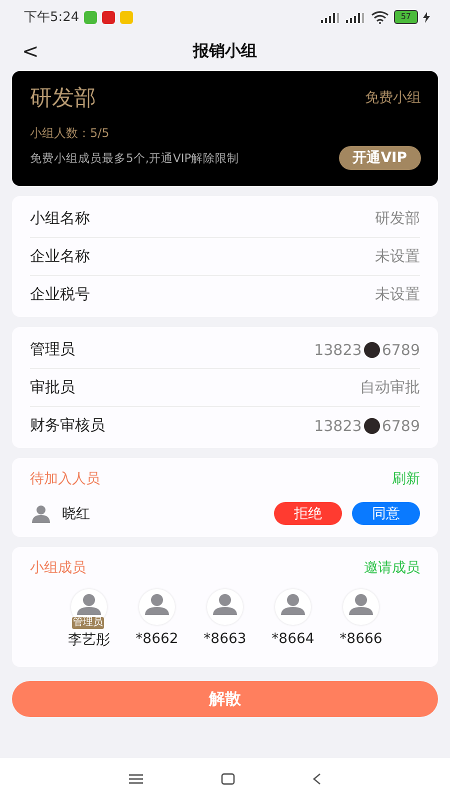  Describe the element at coordinates (30, 51) in the screenshot. I see `back-button: <` at that location.